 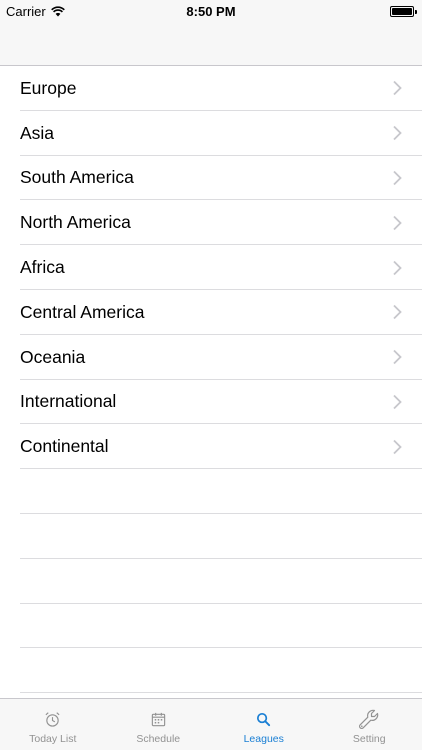 I want to click on tab-schedule: Schedule, so click(x=159, y=724).